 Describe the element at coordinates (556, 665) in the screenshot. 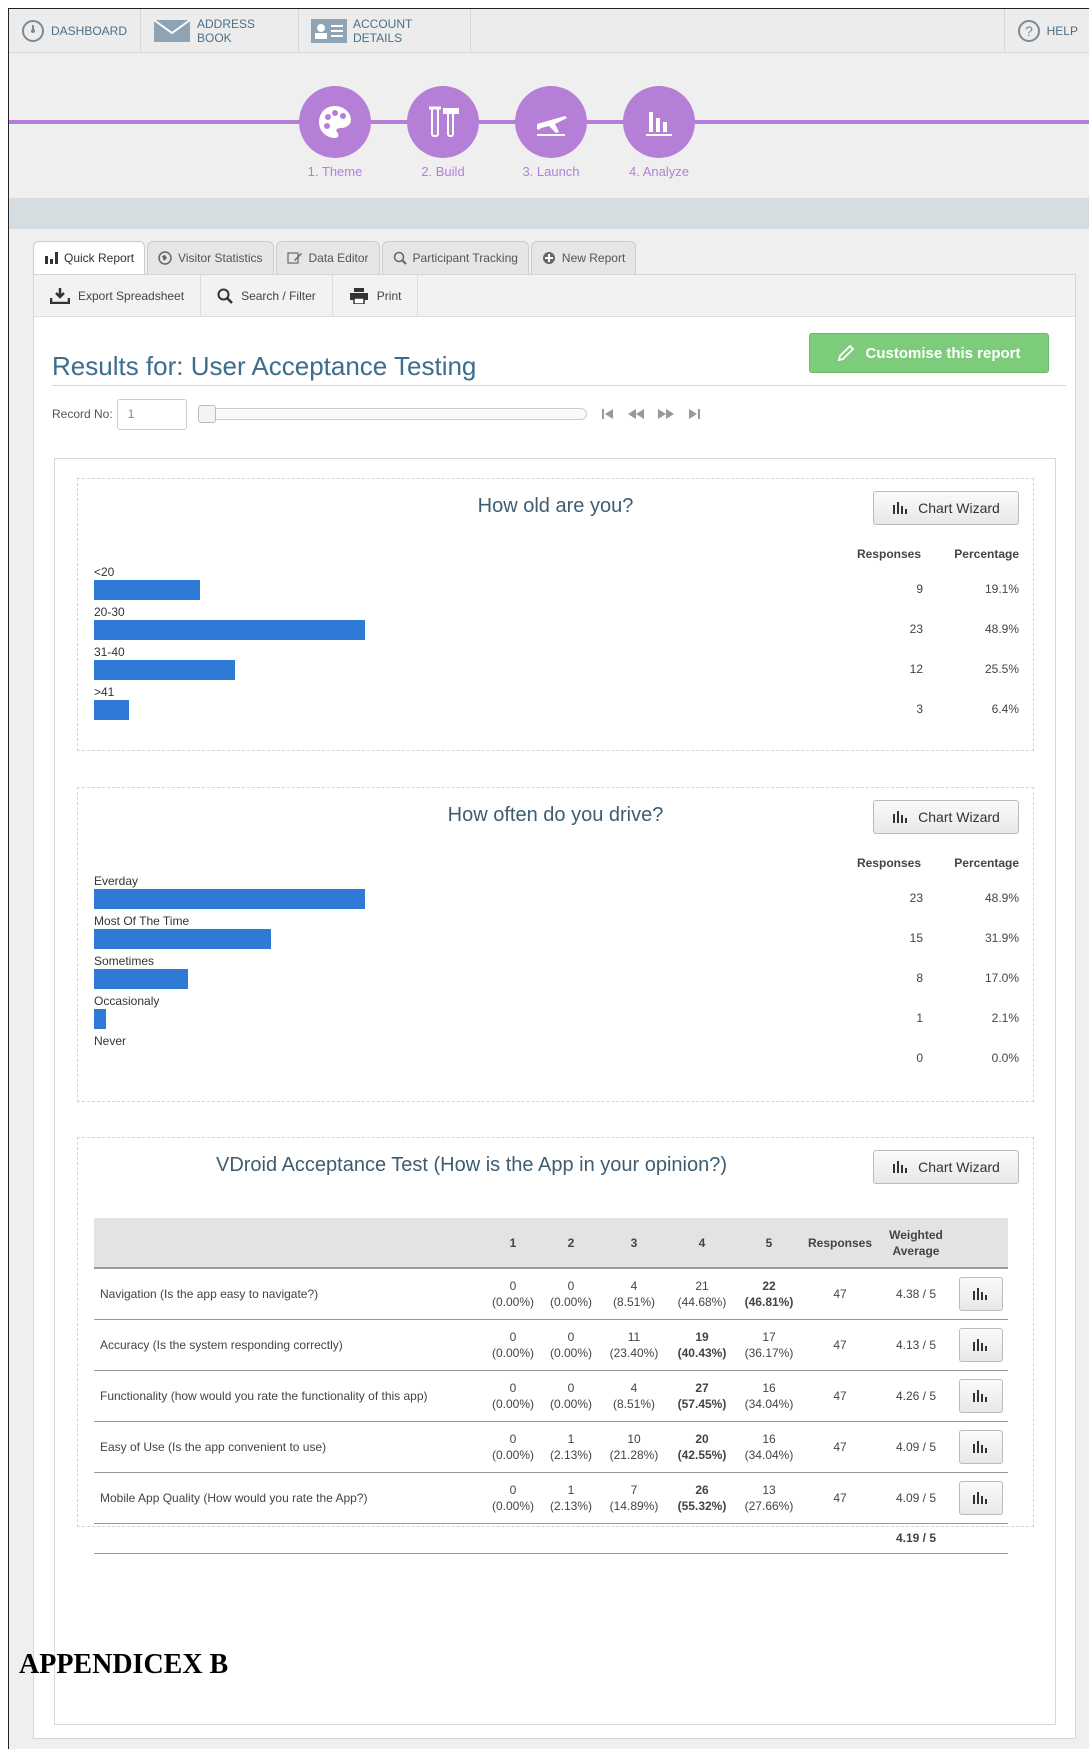

I see `bar-row: 31-40 12 25.5%` at that location.